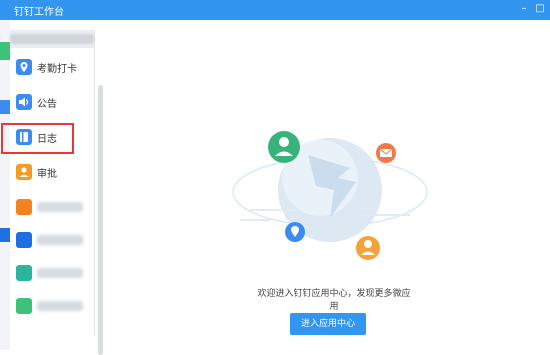  I want to click on sidebar-header, so click(52, 39).